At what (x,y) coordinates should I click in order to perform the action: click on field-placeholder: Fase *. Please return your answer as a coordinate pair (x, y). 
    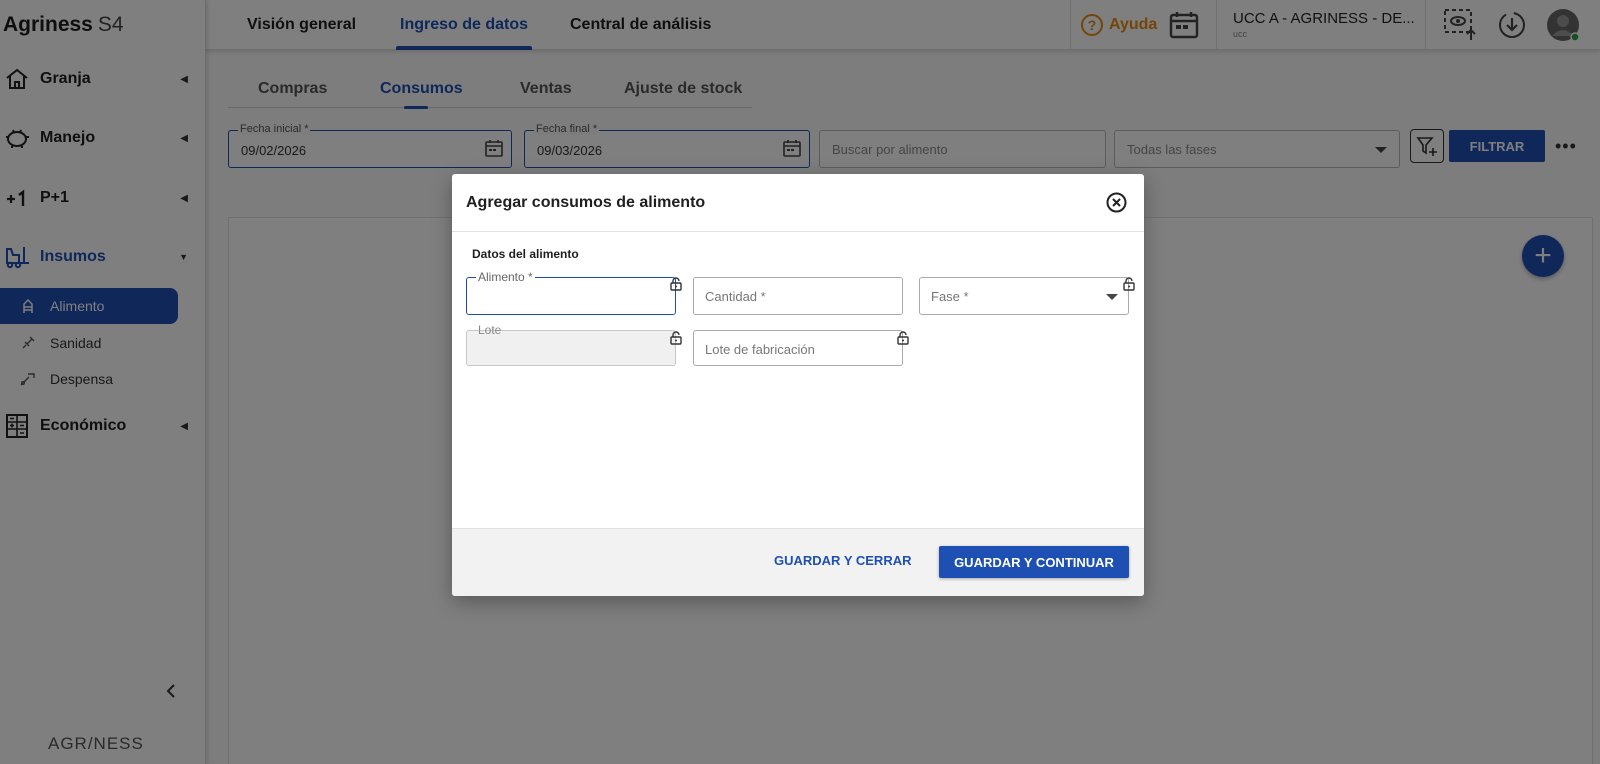
    Looking at the image, I should click on (950, 296).